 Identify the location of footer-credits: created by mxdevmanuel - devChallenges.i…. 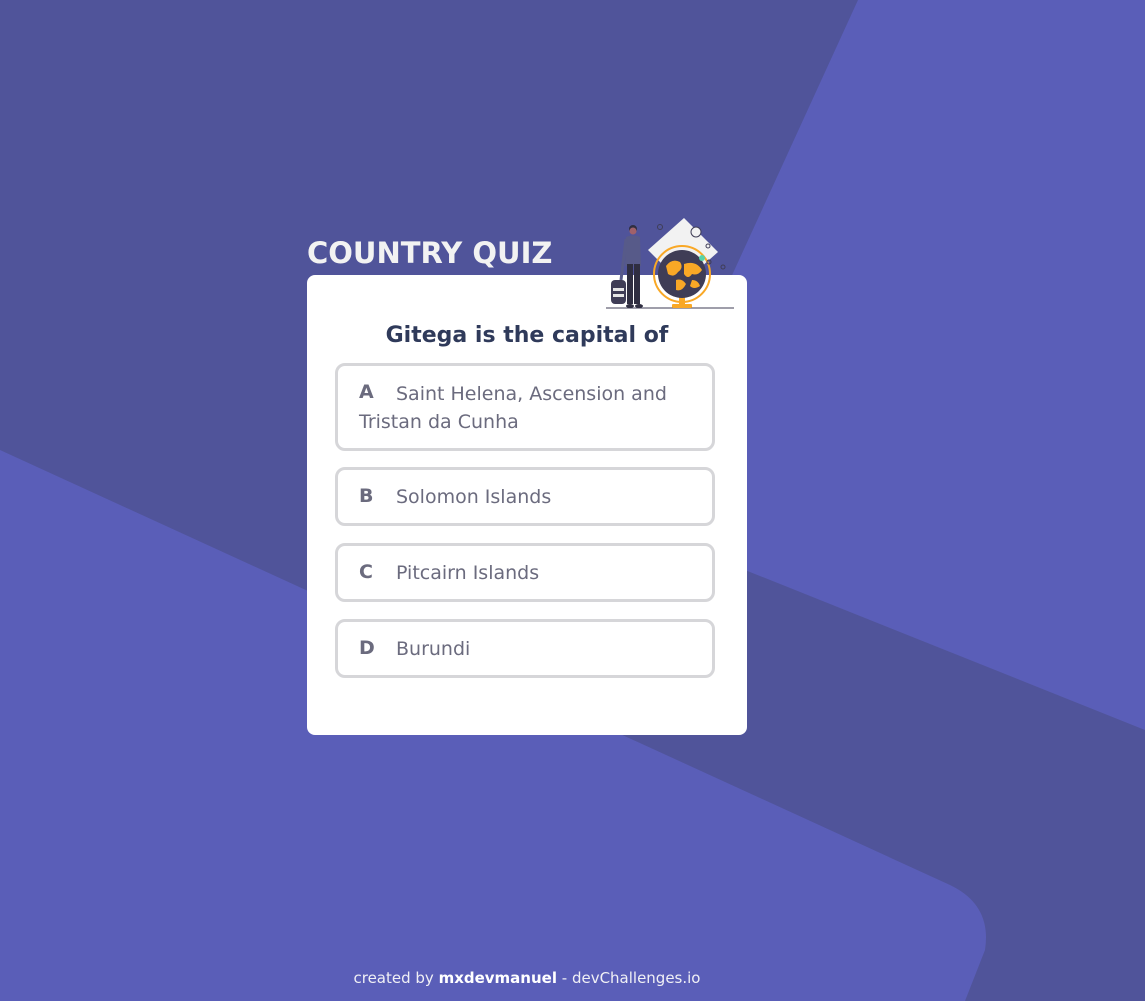
(527, 978).